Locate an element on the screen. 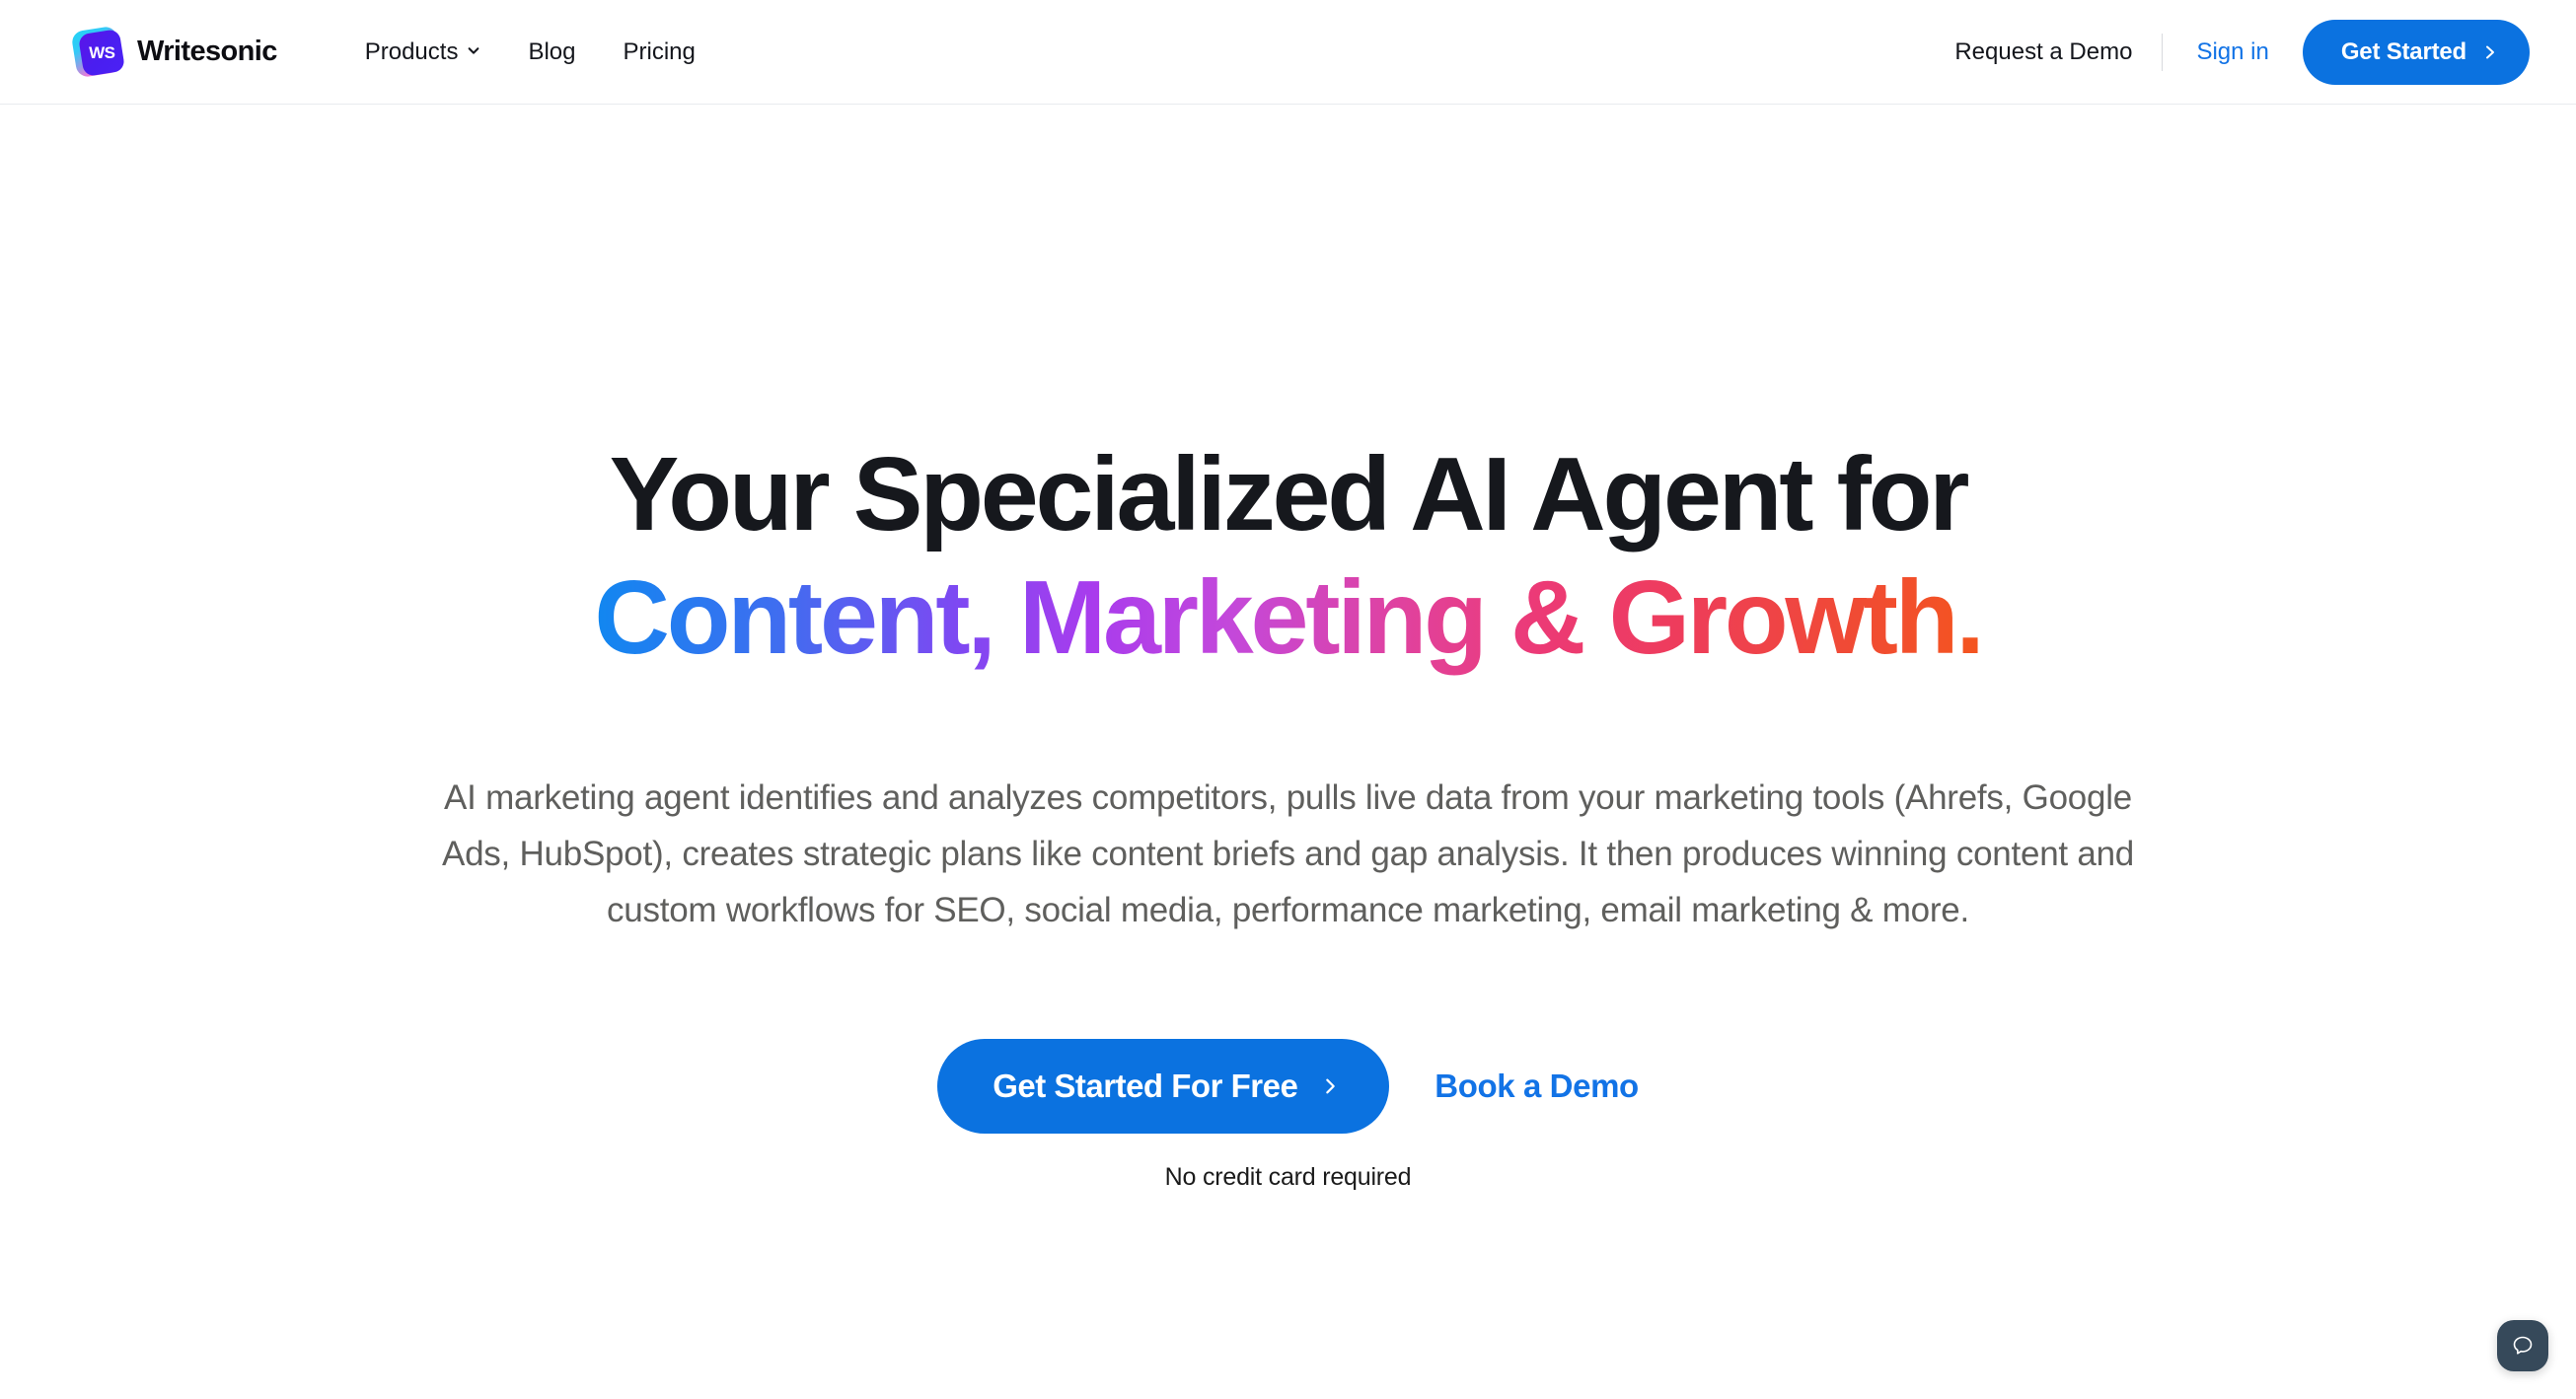 This screenshot has height=1399, width=2576. primary-nav: Products Blog Pricing is located at coordinates (530, 52).